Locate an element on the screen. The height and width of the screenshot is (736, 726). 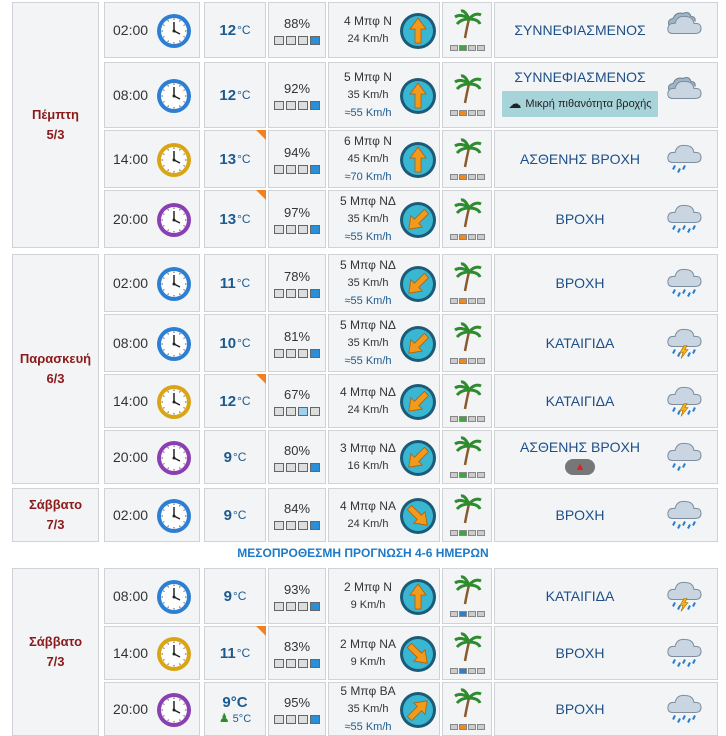
condition-text-wrap: ΑΣΘΕΝΗΣ ΒΡΟΧΗ ▲ is located at coordinates (580, 457).